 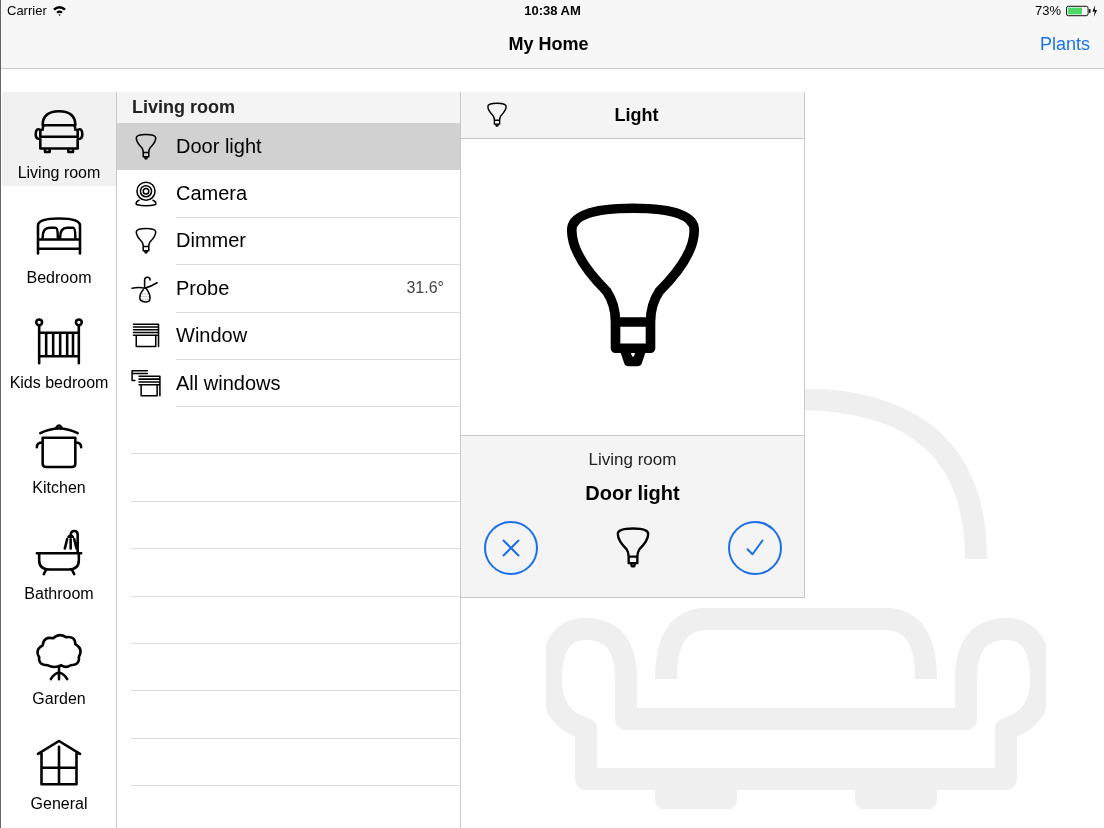 What do you see at coordinates (59, 775) in the screenshot?
I see `room-tab: General` at bounding box center [59, 775].